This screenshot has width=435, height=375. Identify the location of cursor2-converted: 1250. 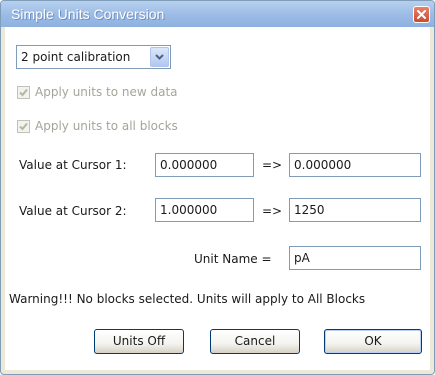
(309, 210).